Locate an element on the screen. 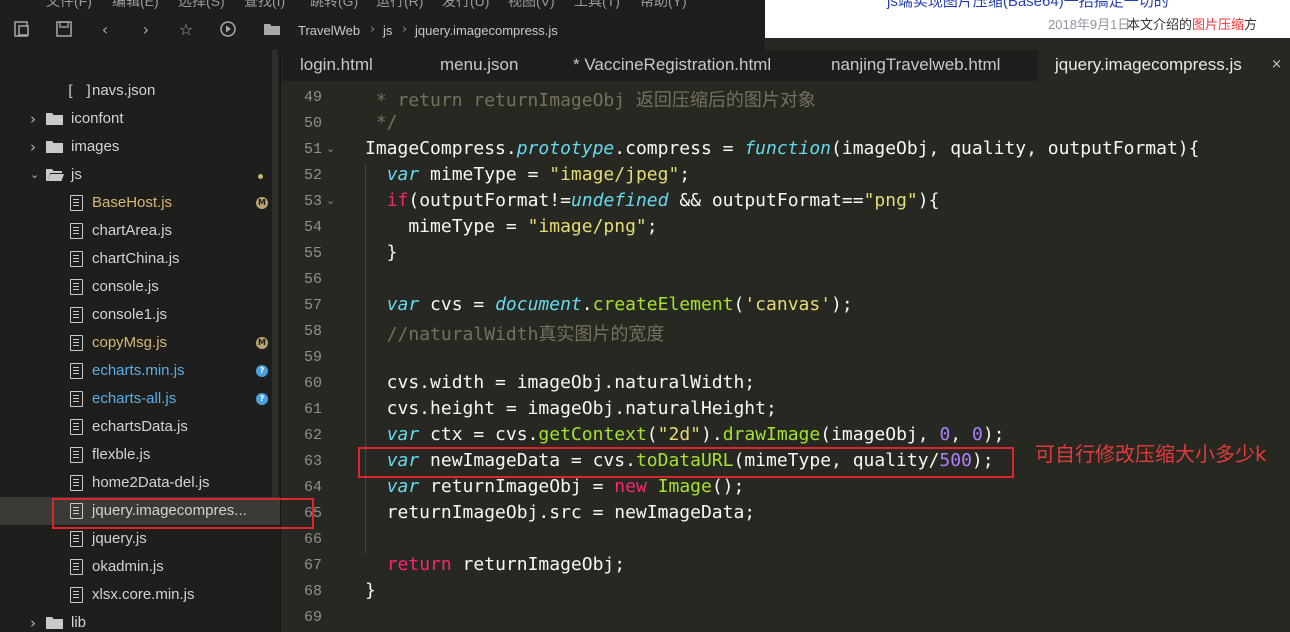  code-line: return returnImageObj; is located at coordinates (495, 564).